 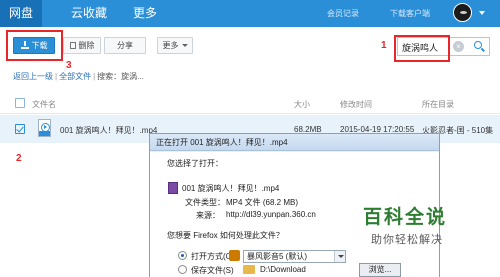 What do you see at coordinates (33, 76) in the screenshot?
I see `back-link: 返回上一级` at bounding box center [33, 76].